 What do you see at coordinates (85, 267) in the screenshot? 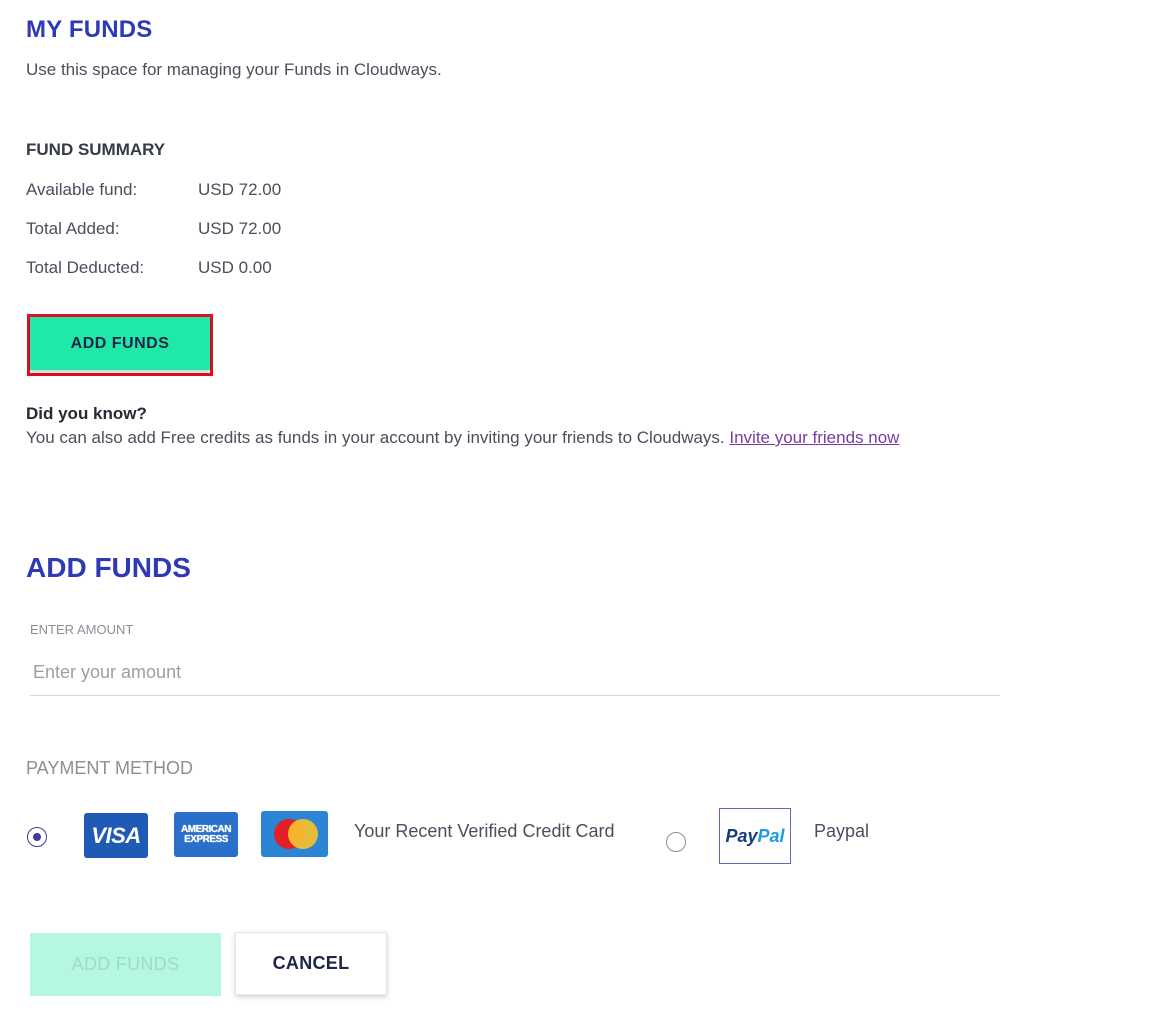
I see `total-deducted-label: Total Deducted:` at bounding box center [85, 267].